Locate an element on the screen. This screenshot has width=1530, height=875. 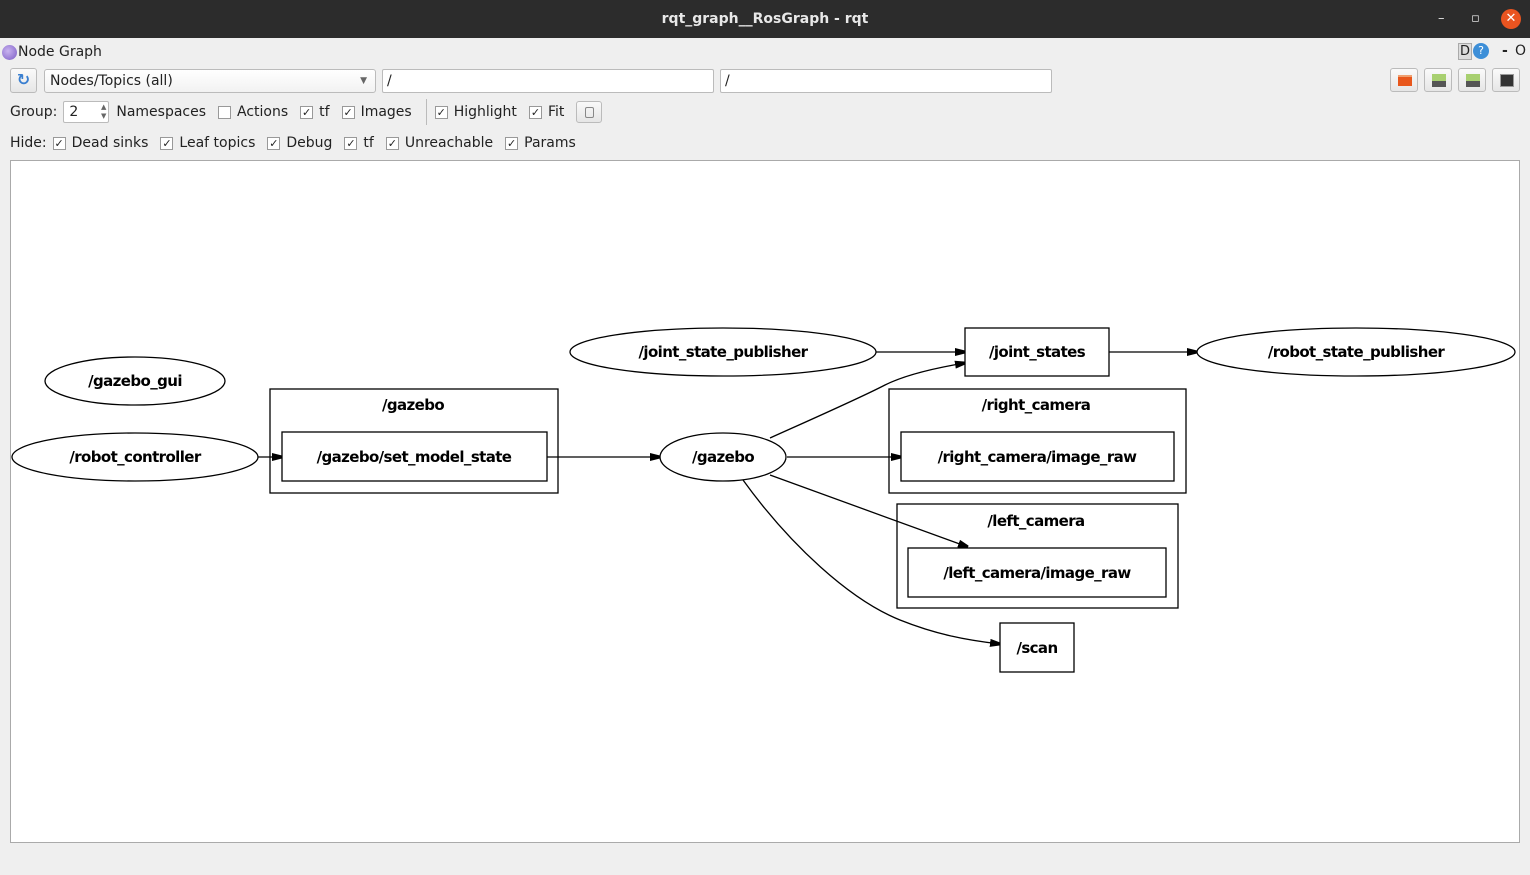
topic-label: /scan is located at coordinates (1036, 648).